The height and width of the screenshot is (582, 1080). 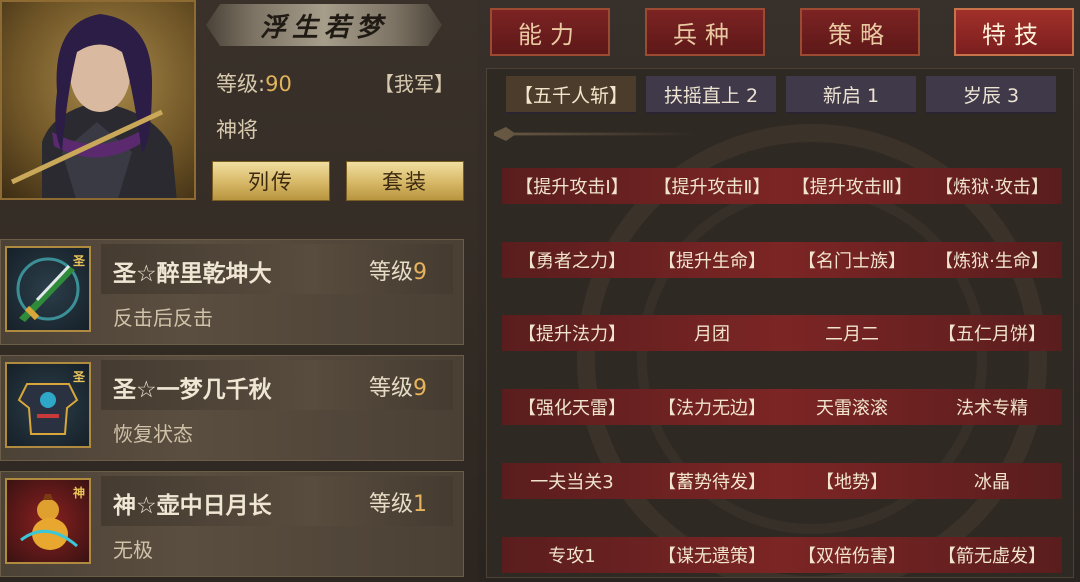 I want to click on skill-item: 【地势】, so click(x=852, y=481).